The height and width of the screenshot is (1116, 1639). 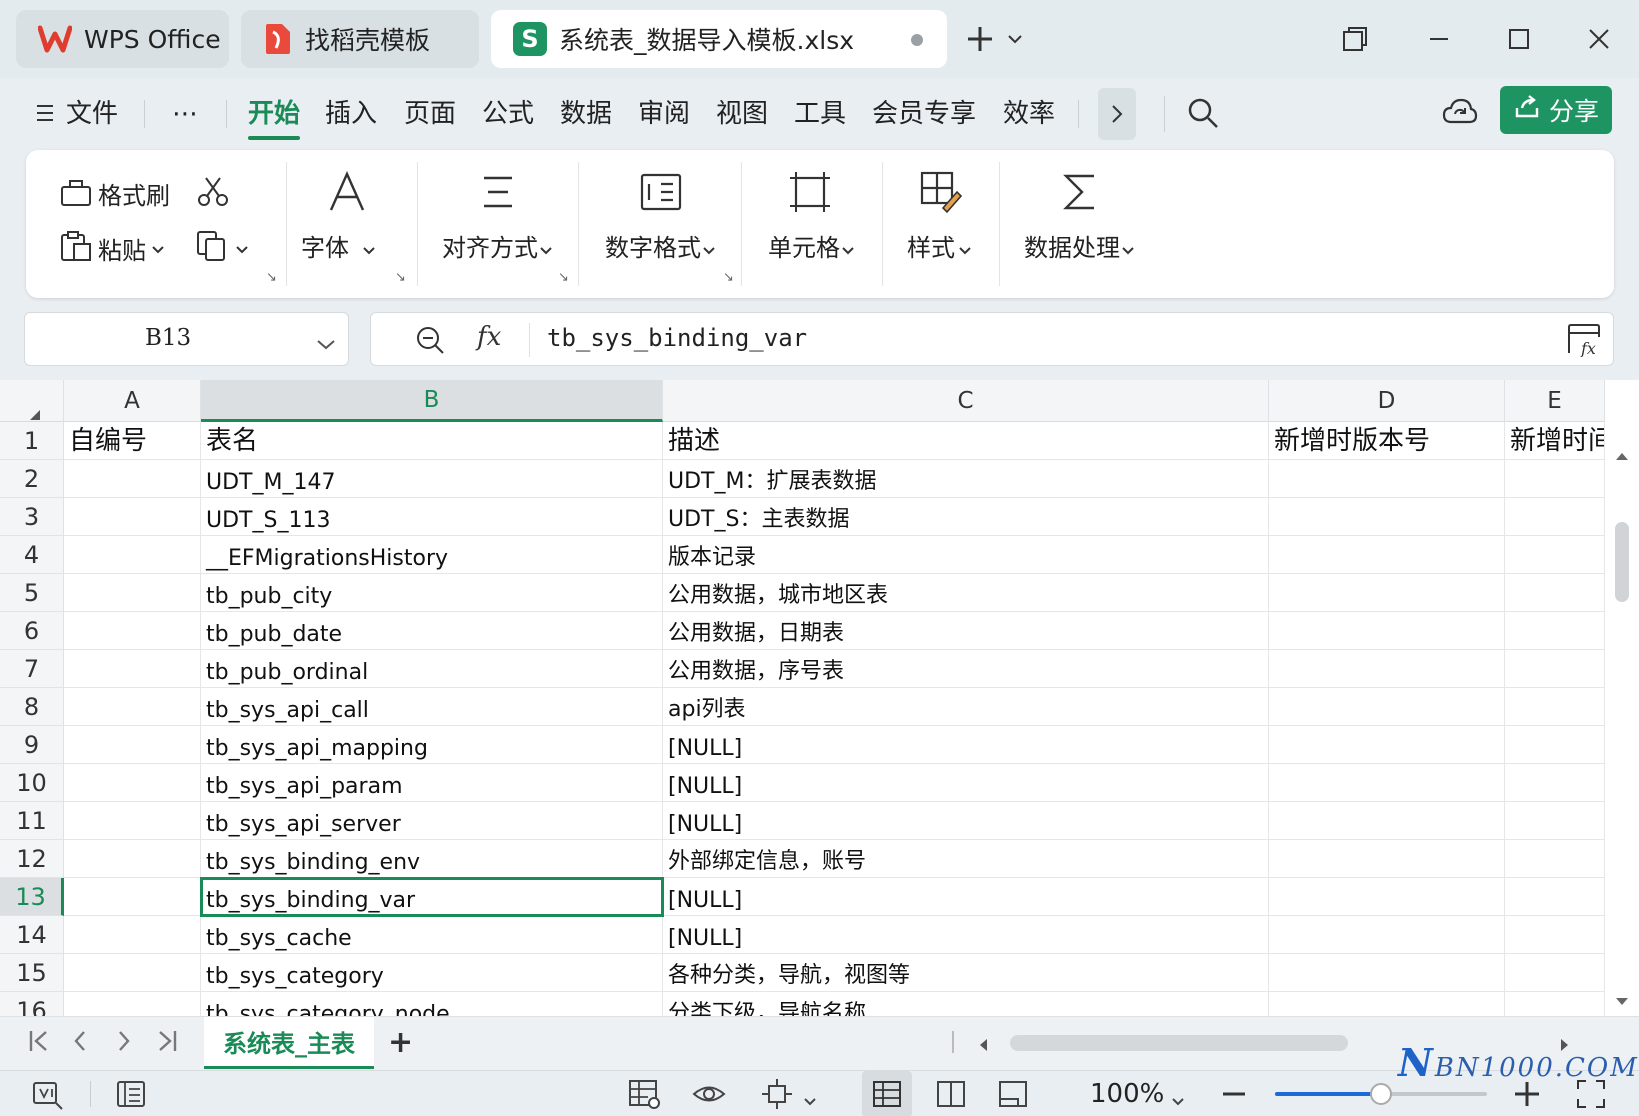 I want to click on cell-d5, so click(x=1387, y=593).